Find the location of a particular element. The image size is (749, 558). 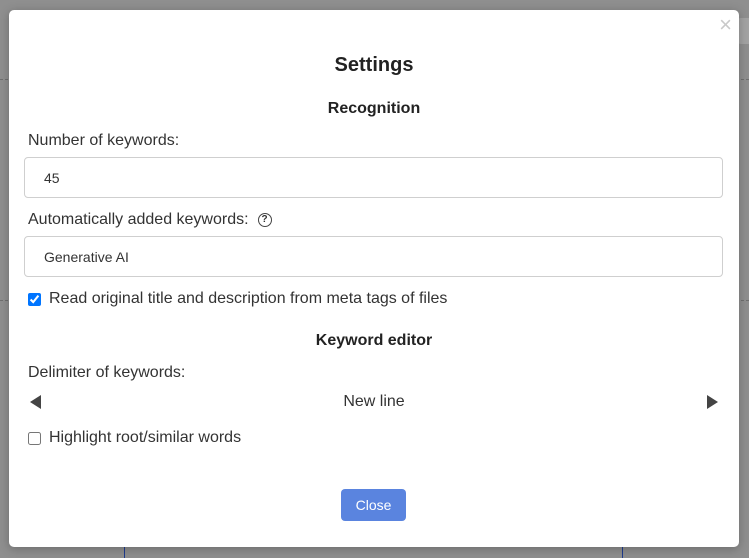

help-circle-icon: ? is located at coordinates (264, 220).